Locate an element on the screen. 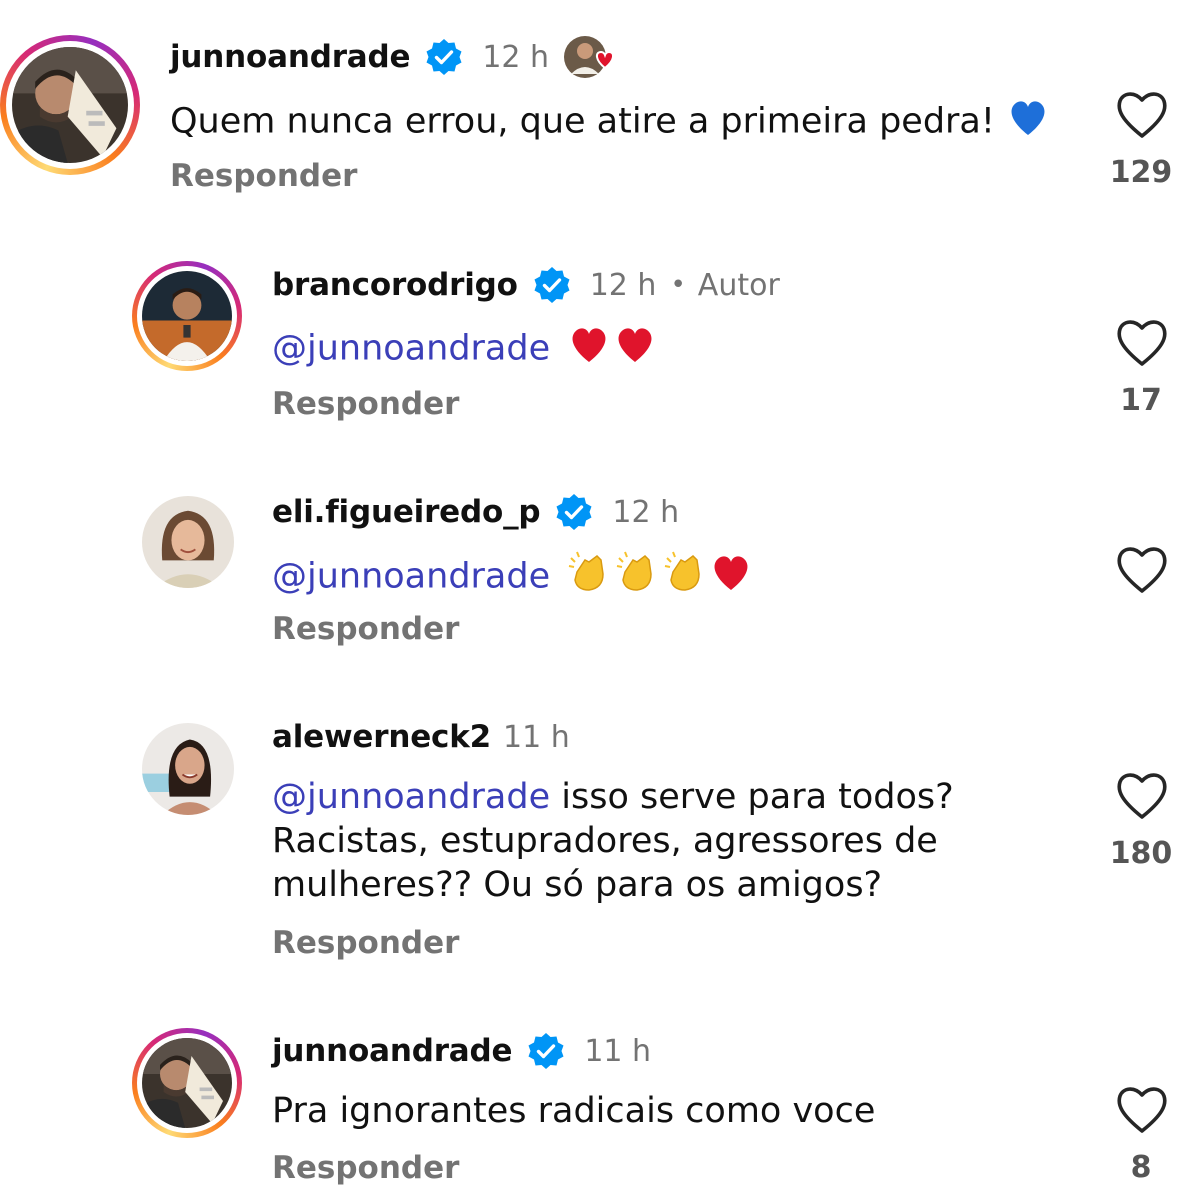  comment-text-line: Racistas, estupradores, agressores de is located at coordinates (605, 841).